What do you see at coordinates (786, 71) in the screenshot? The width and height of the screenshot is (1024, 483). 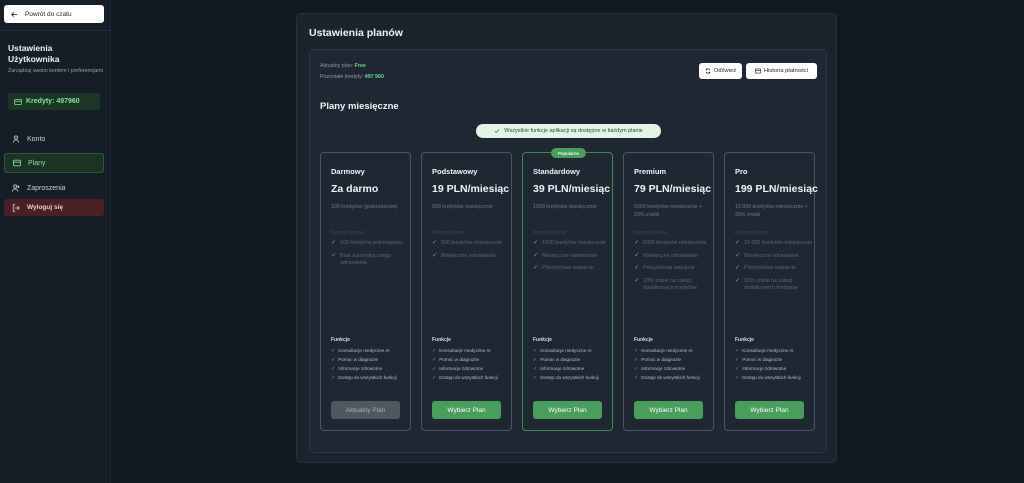 I see `payment-history-label: Historia płatności` at bounding box center [786, 71].